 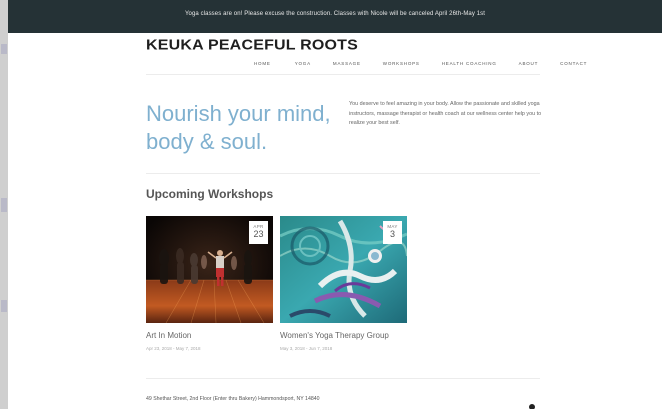 I want to click on chat-icon, so click(x=532, y=406).